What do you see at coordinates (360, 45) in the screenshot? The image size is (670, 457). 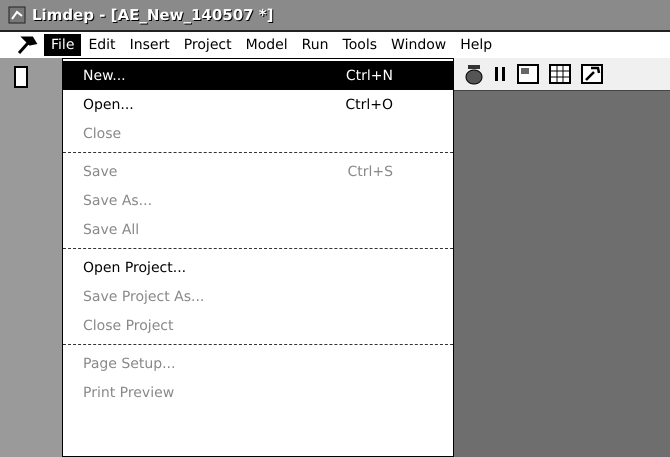 I see `menu-item: Tools` at bounding box center [360, 45].